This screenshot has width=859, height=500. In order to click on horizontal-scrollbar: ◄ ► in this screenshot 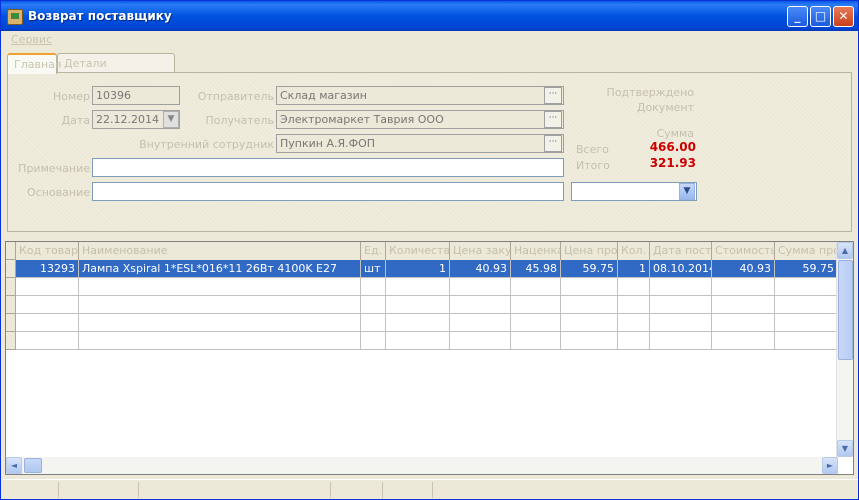, I will do `click(422, 465)`.